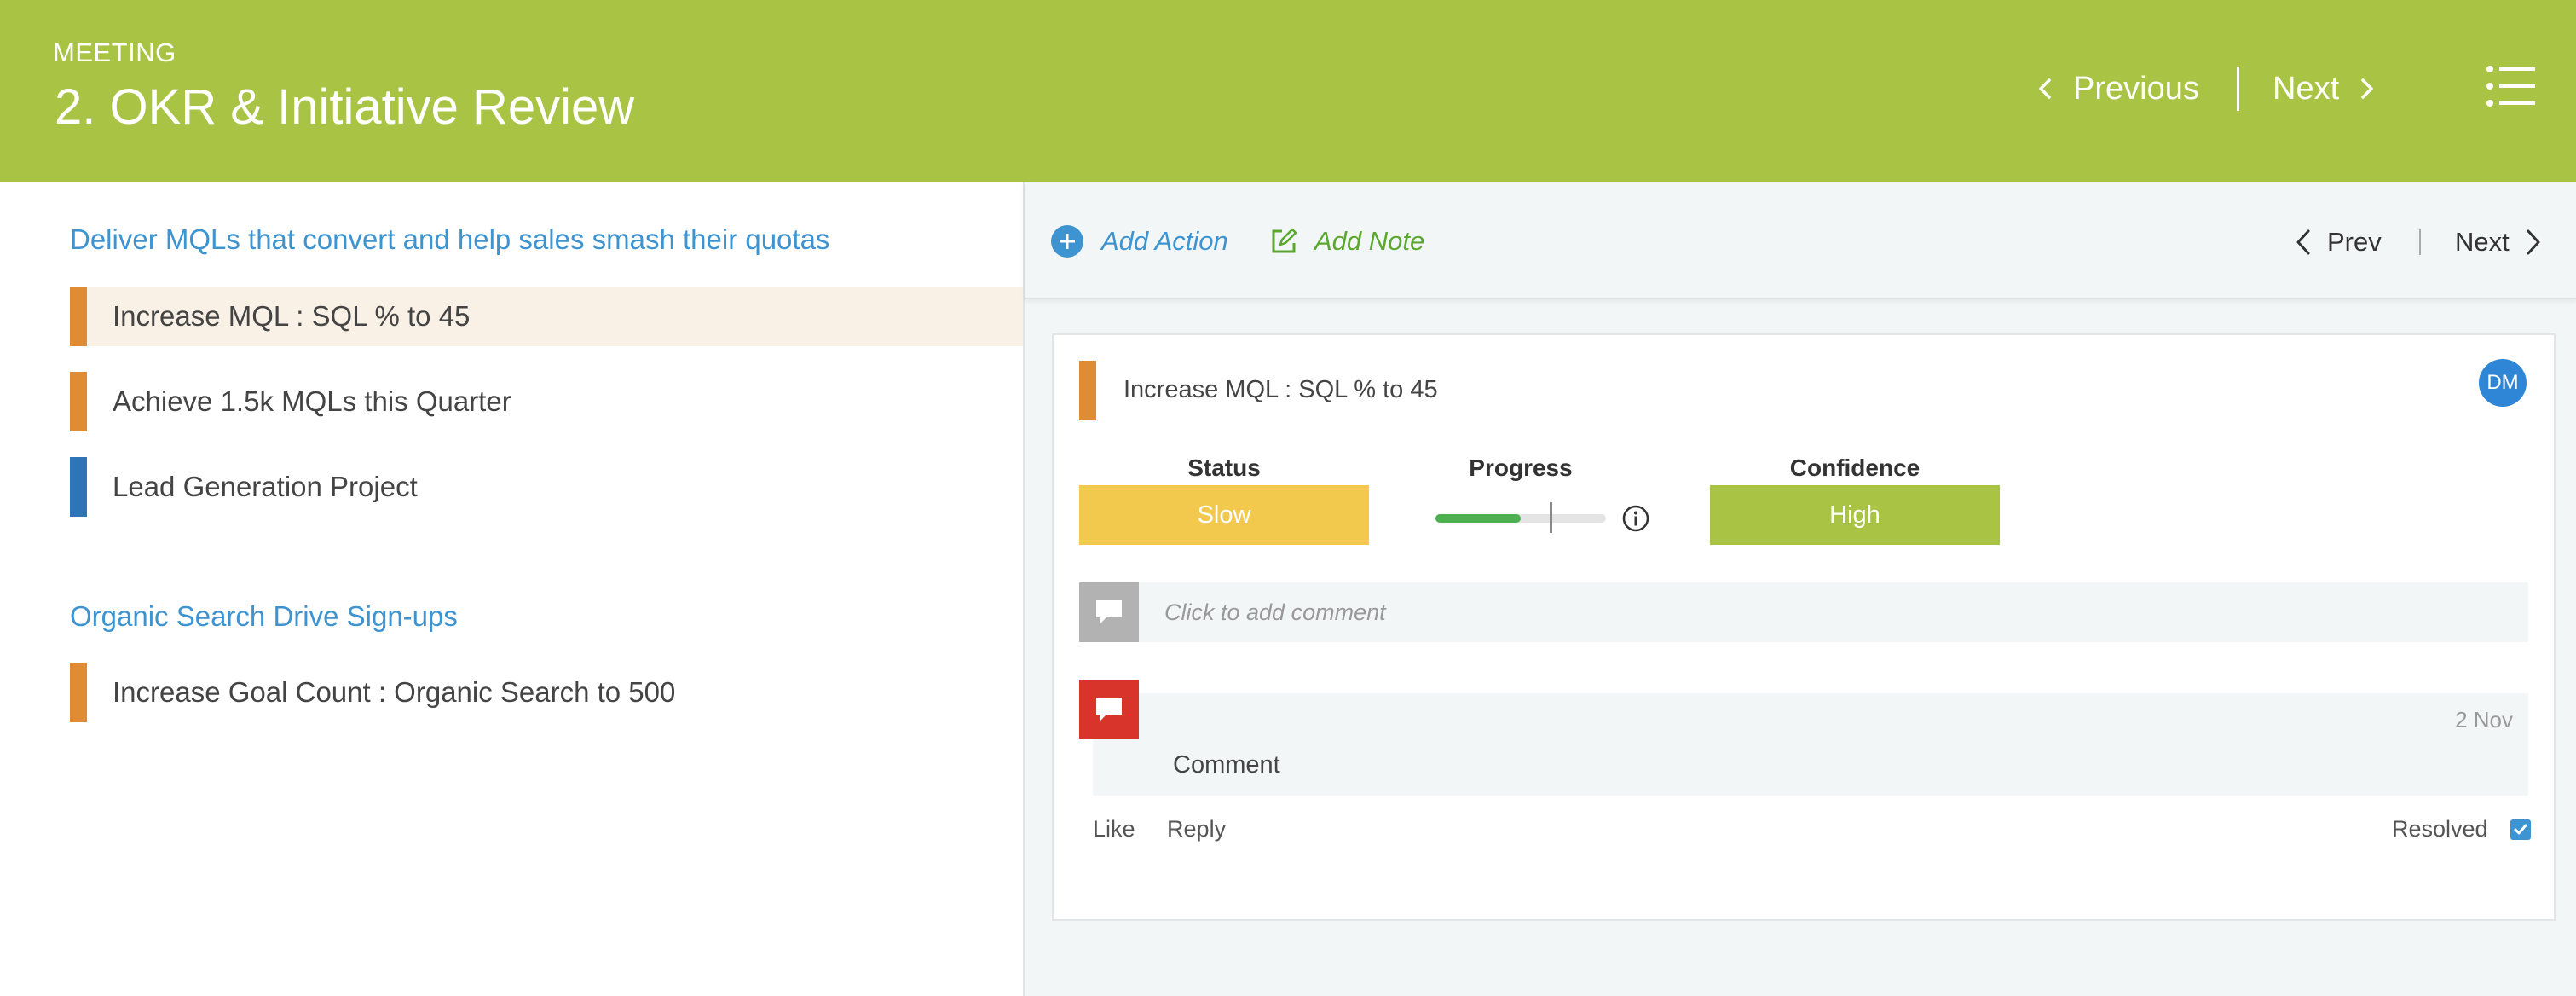 The image size is (2576, 996). Describe the element at coordinates (1067, 241) in the screenshot. I see `plus-circle-icon` at that location.